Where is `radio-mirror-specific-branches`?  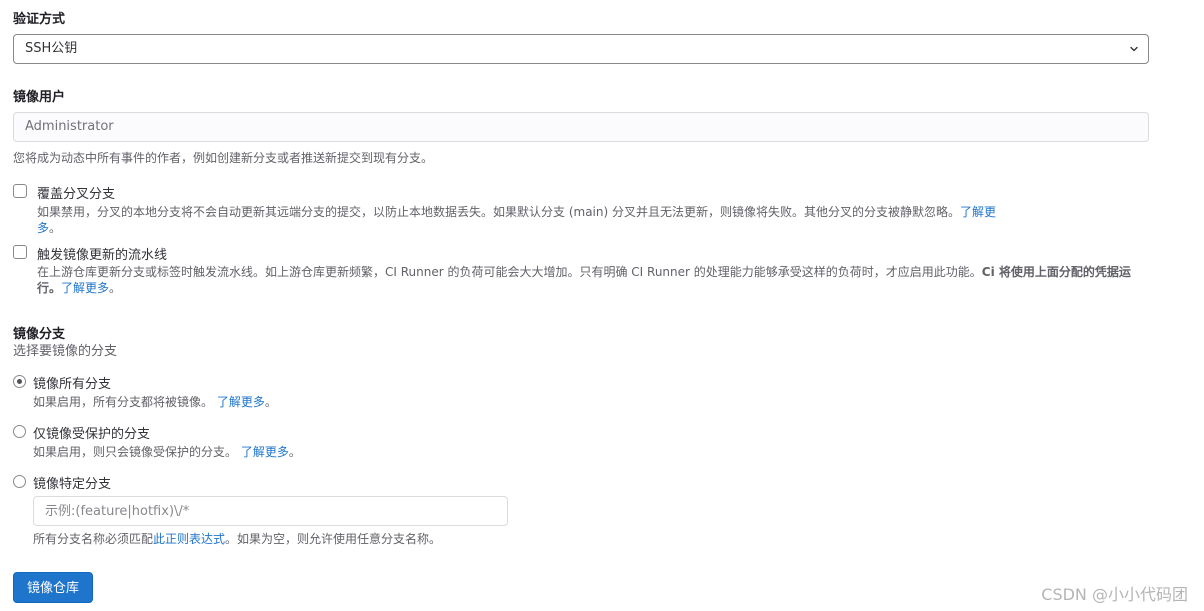 radio-mirror-specific-branches is located at coordinates (19, 481).